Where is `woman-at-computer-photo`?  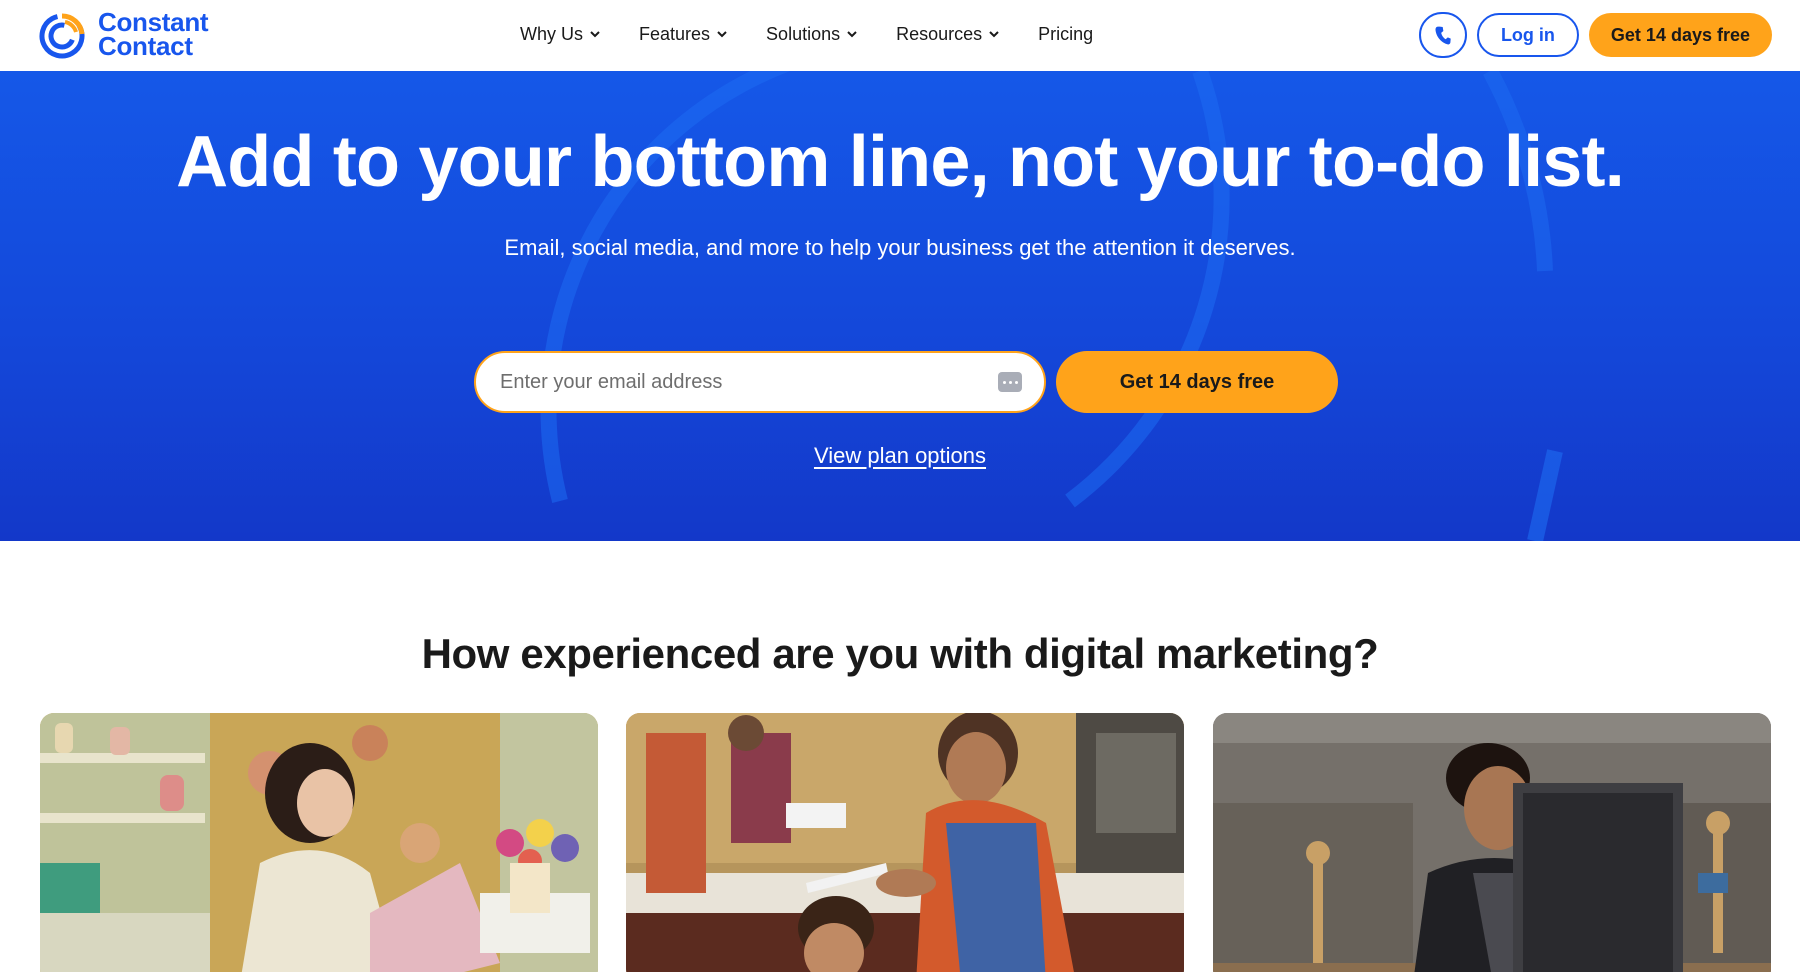
woman-at-computer-photo is located at coordinates (1492, 842).